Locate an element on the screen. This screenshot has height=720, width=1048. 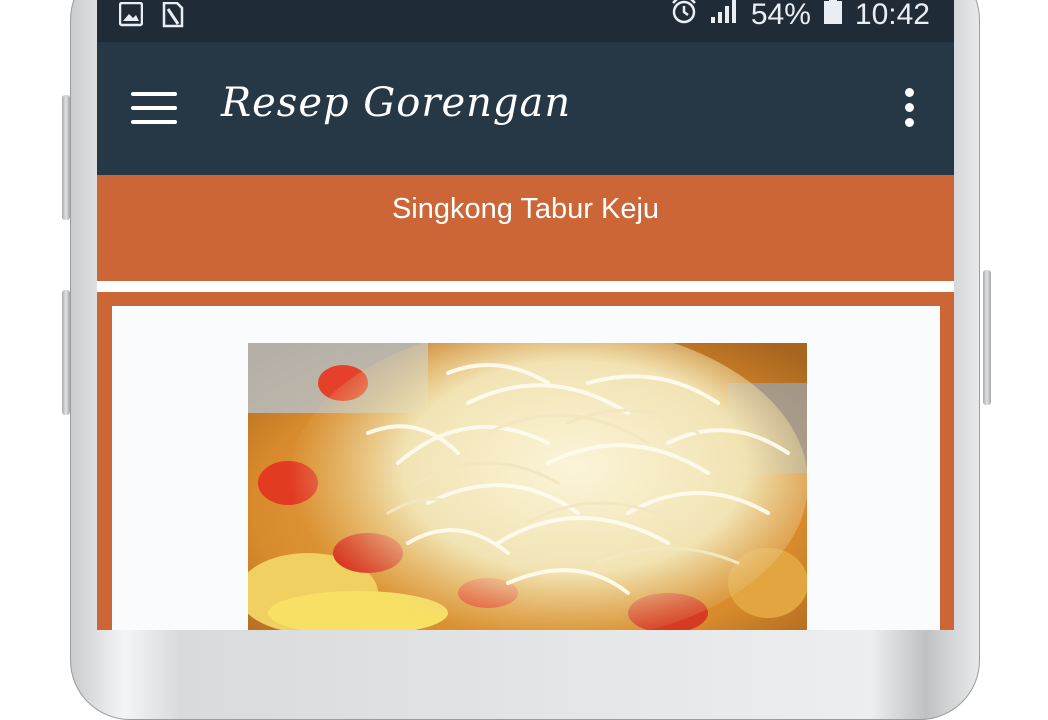
battery-icon is located at coordinates (833, 16).